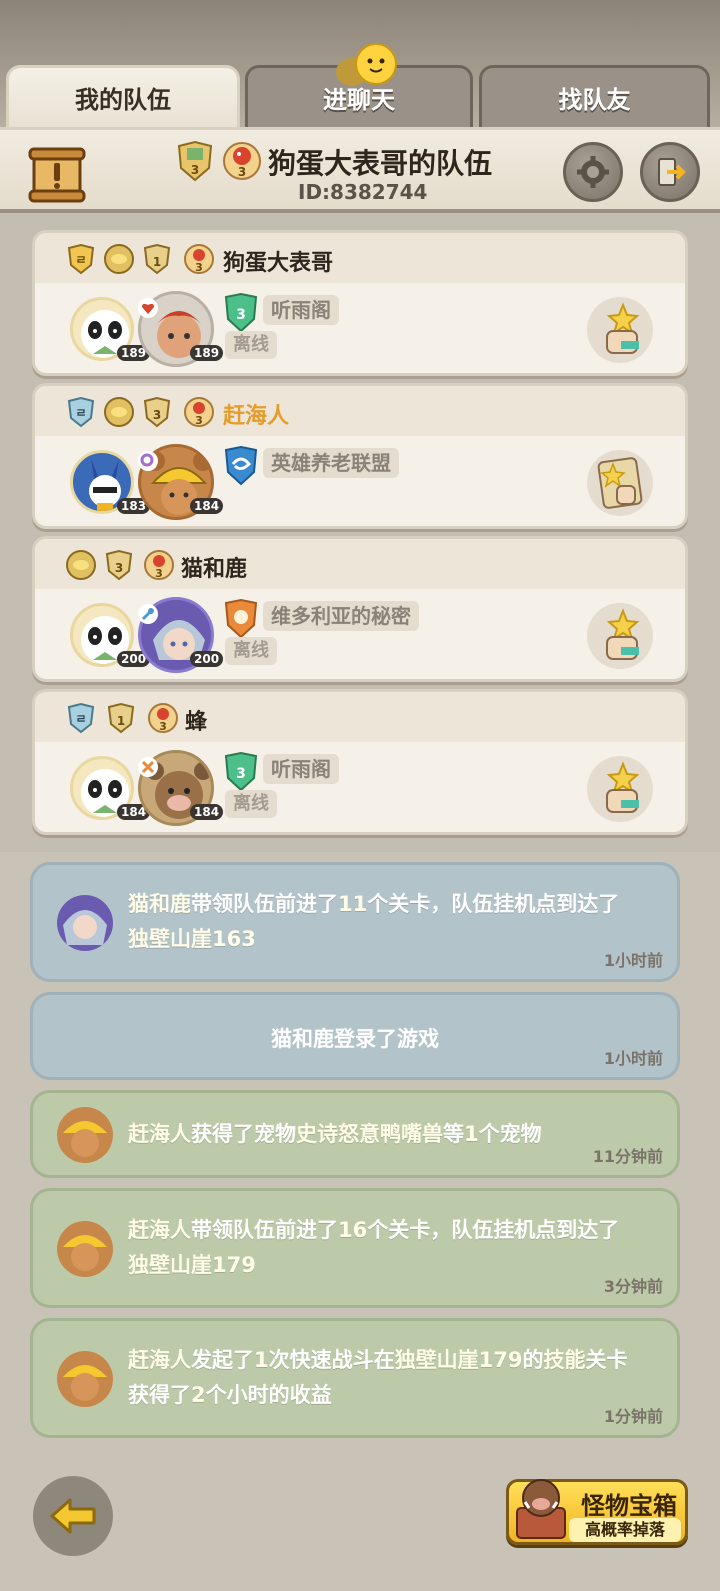 This screenshot has height=1591, width=720. What do you see at coordinates (360, 762) in the screenshot?
I see `member-card: ㄹ 1 3 蜂 184 184 3 听雨阁 离线` at bounding box center [360, 762].